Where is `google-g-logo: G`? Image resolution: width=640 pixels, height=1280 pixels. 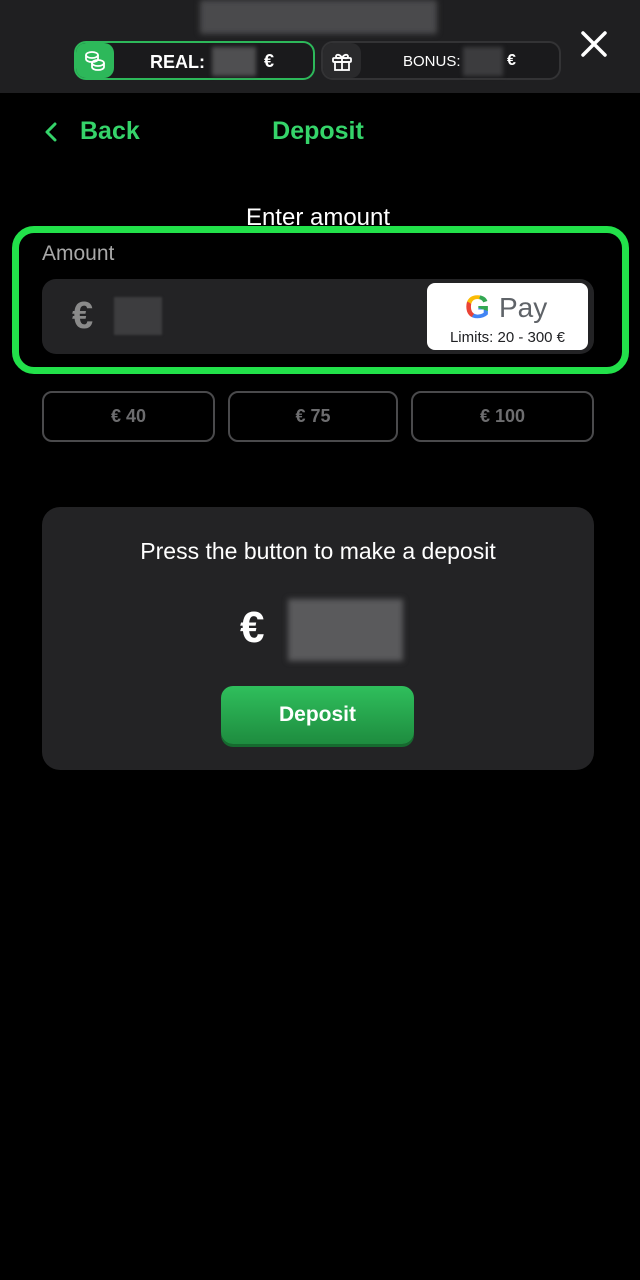 google-g-logo: G is located at coordinates (477, 307).